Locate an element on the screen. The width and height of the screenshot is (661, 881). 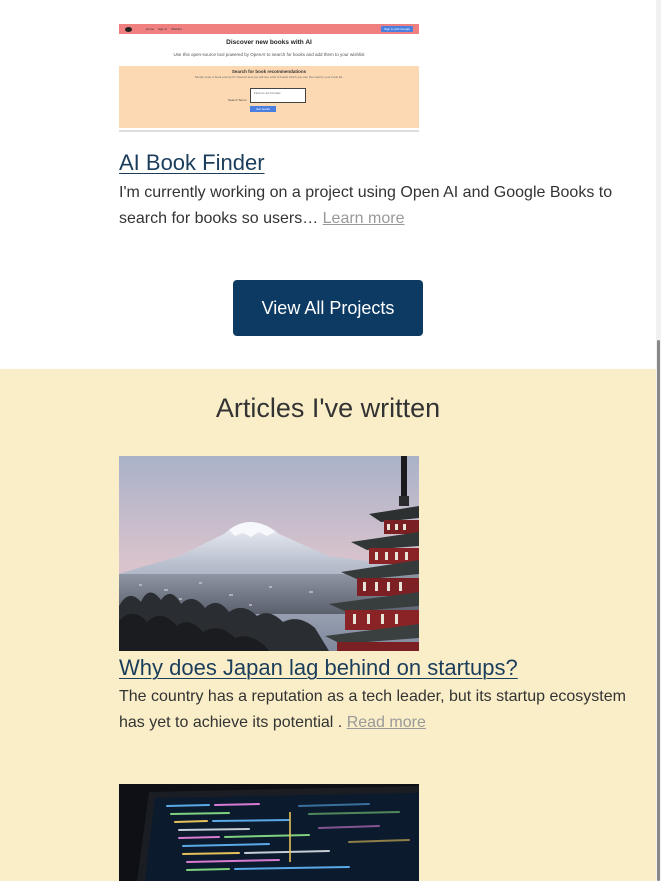
screenshot-search-input: Find me sci fi books is located at coordinates (278, 95).